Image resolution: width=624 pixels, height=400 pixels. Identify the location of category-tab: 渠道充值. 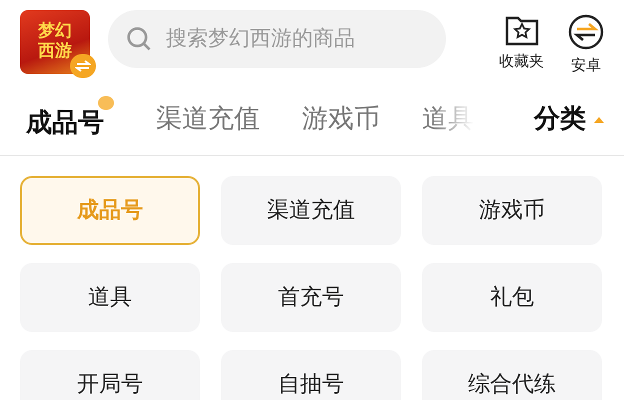
(208, 119).